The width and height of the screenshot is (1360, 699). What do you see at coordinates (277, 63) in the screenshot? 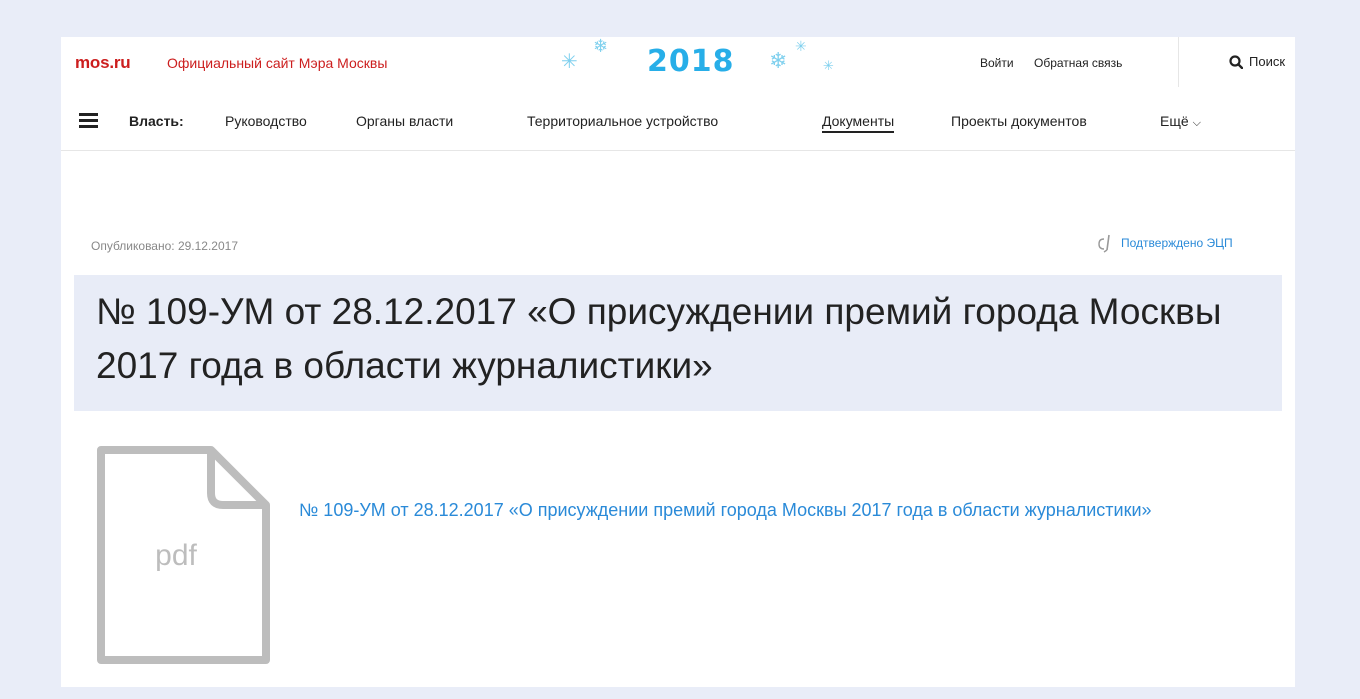
I see `site-title: Официальный сайт Мэра Москвы` at bounding box center [277, 63].